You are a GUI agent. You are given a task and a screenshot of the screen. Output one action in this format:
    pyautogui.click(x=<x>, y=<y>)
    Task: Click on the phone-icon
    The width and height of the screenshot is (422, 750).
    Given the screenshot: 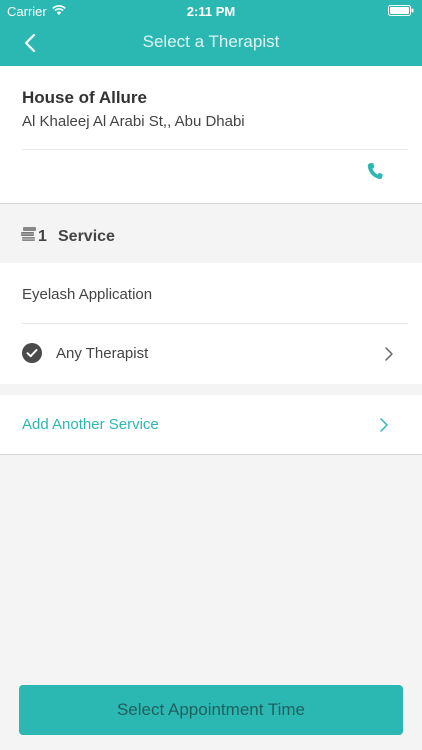 What is the action you would take?
    pyautogui.click(x=375, y=171)
    